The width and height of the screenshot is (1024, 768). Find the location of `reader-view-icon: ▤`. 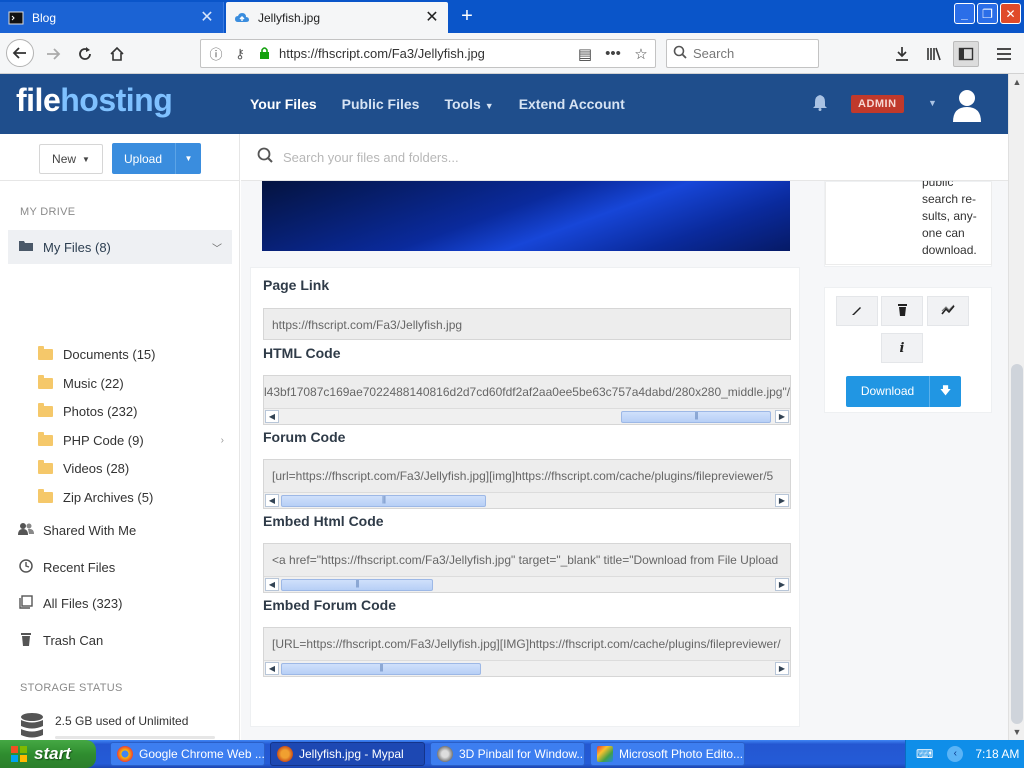

reader-view-icon: ▤ is located at coordinates (585, 54).